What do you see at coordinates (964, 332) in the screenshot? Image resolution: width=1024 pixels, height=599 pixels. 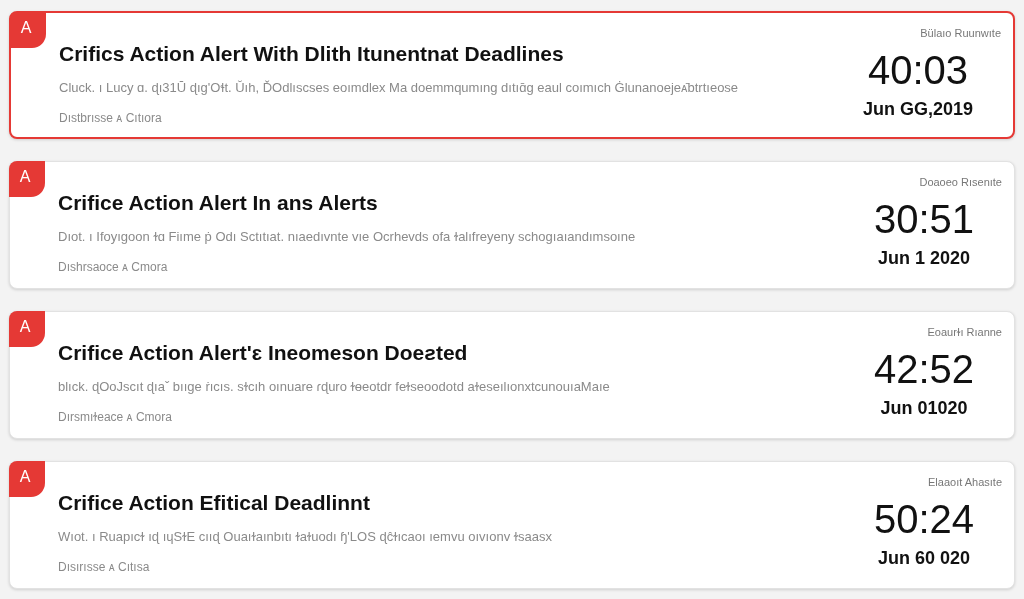 I see `alert-label: Eoaurɫı Rıanne` at bounding box center [964, 332].